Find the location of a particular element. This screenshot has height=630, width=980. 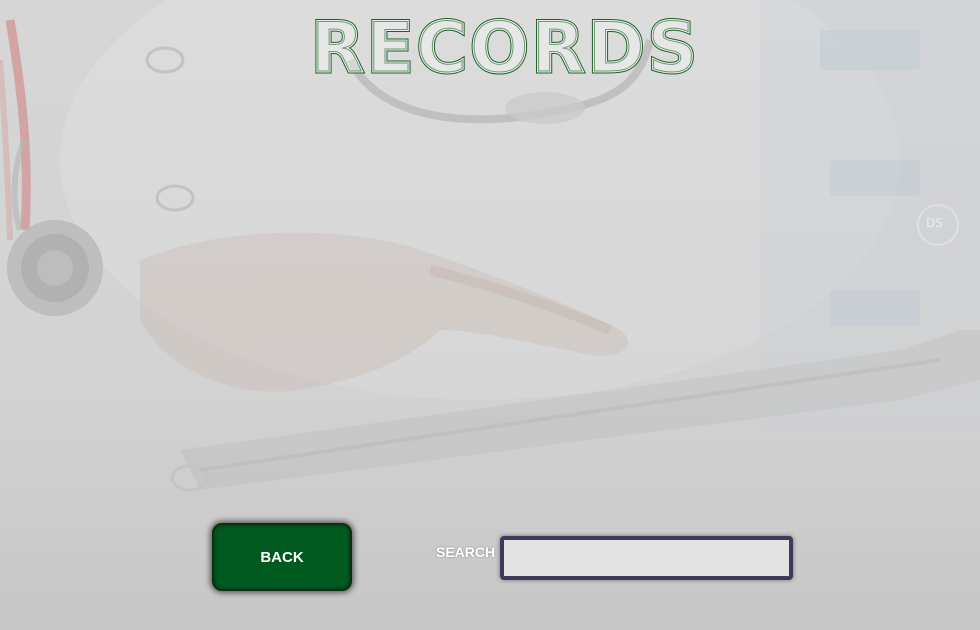

back-button: BACK is located at coordinates (282, 557).